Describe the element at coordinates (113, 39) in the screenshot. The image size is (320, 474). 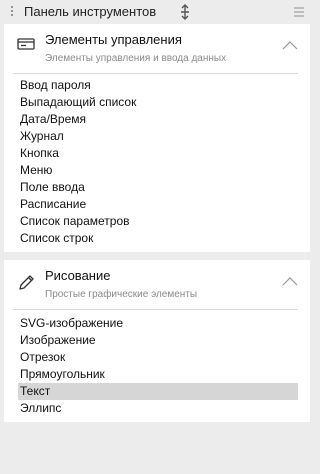
I see `group-title: Элементы управления` at that location.